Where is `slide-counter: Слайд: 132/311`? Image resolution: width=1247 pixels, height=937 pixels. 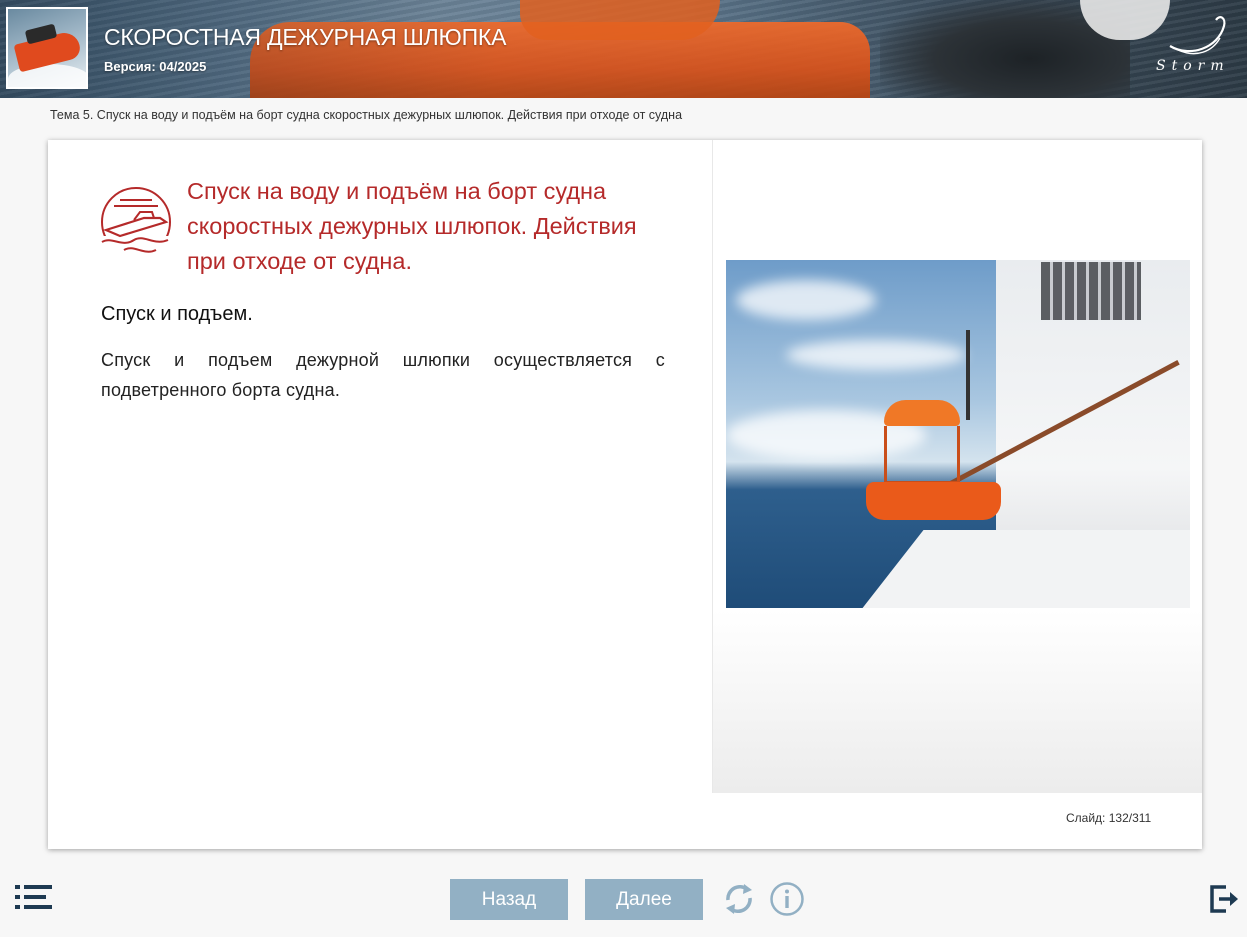
slide-counter: Слайд: 132/311 is located at coordinates (1109, 818).